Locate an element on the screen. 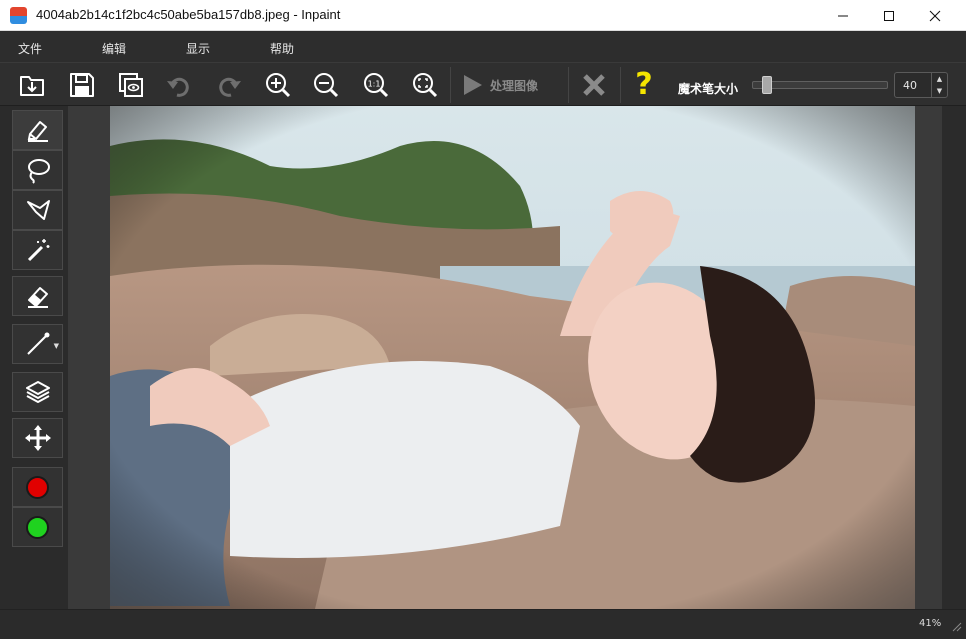 This screenshot has height=639, width=966. marker-icon is located at coordinates (37, 131).